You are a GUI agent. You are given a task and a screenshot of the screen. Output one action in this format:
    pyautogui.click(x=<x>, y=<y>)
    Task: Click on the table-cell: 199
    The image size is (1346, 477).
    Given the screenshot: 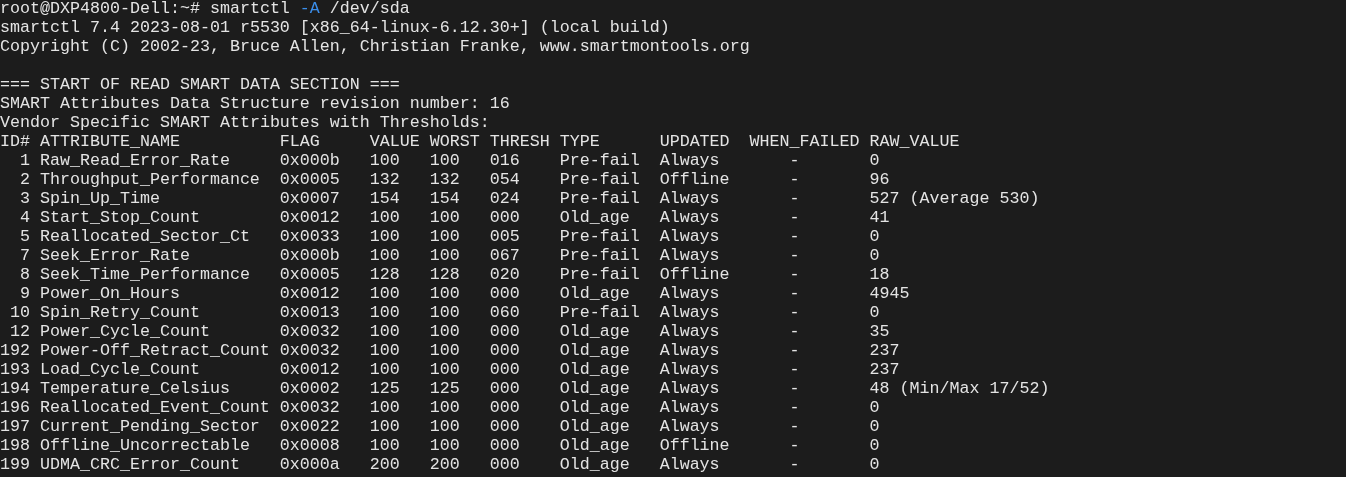 What is the action you would take?
    pyautogui.click(x=15, y=464)
    